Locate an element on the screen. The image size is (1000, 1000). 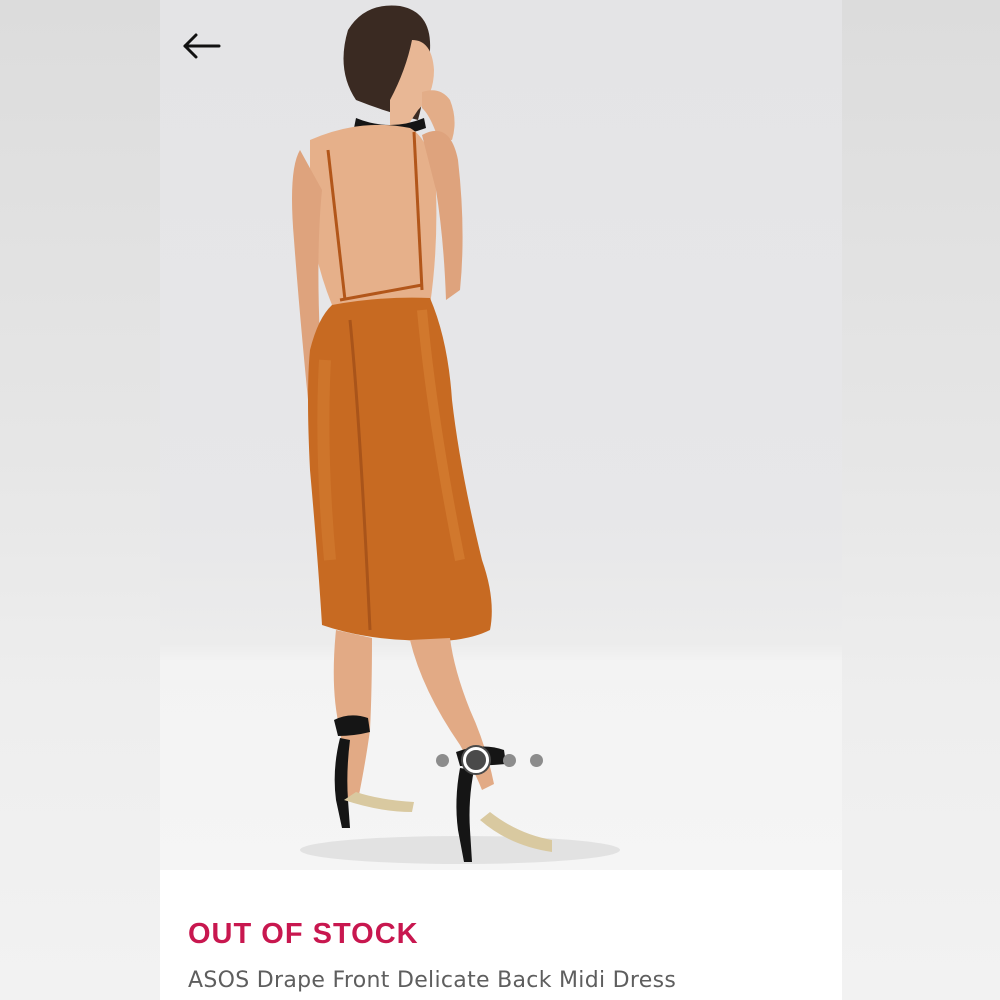
back-button is located at coordinates (202, 46).